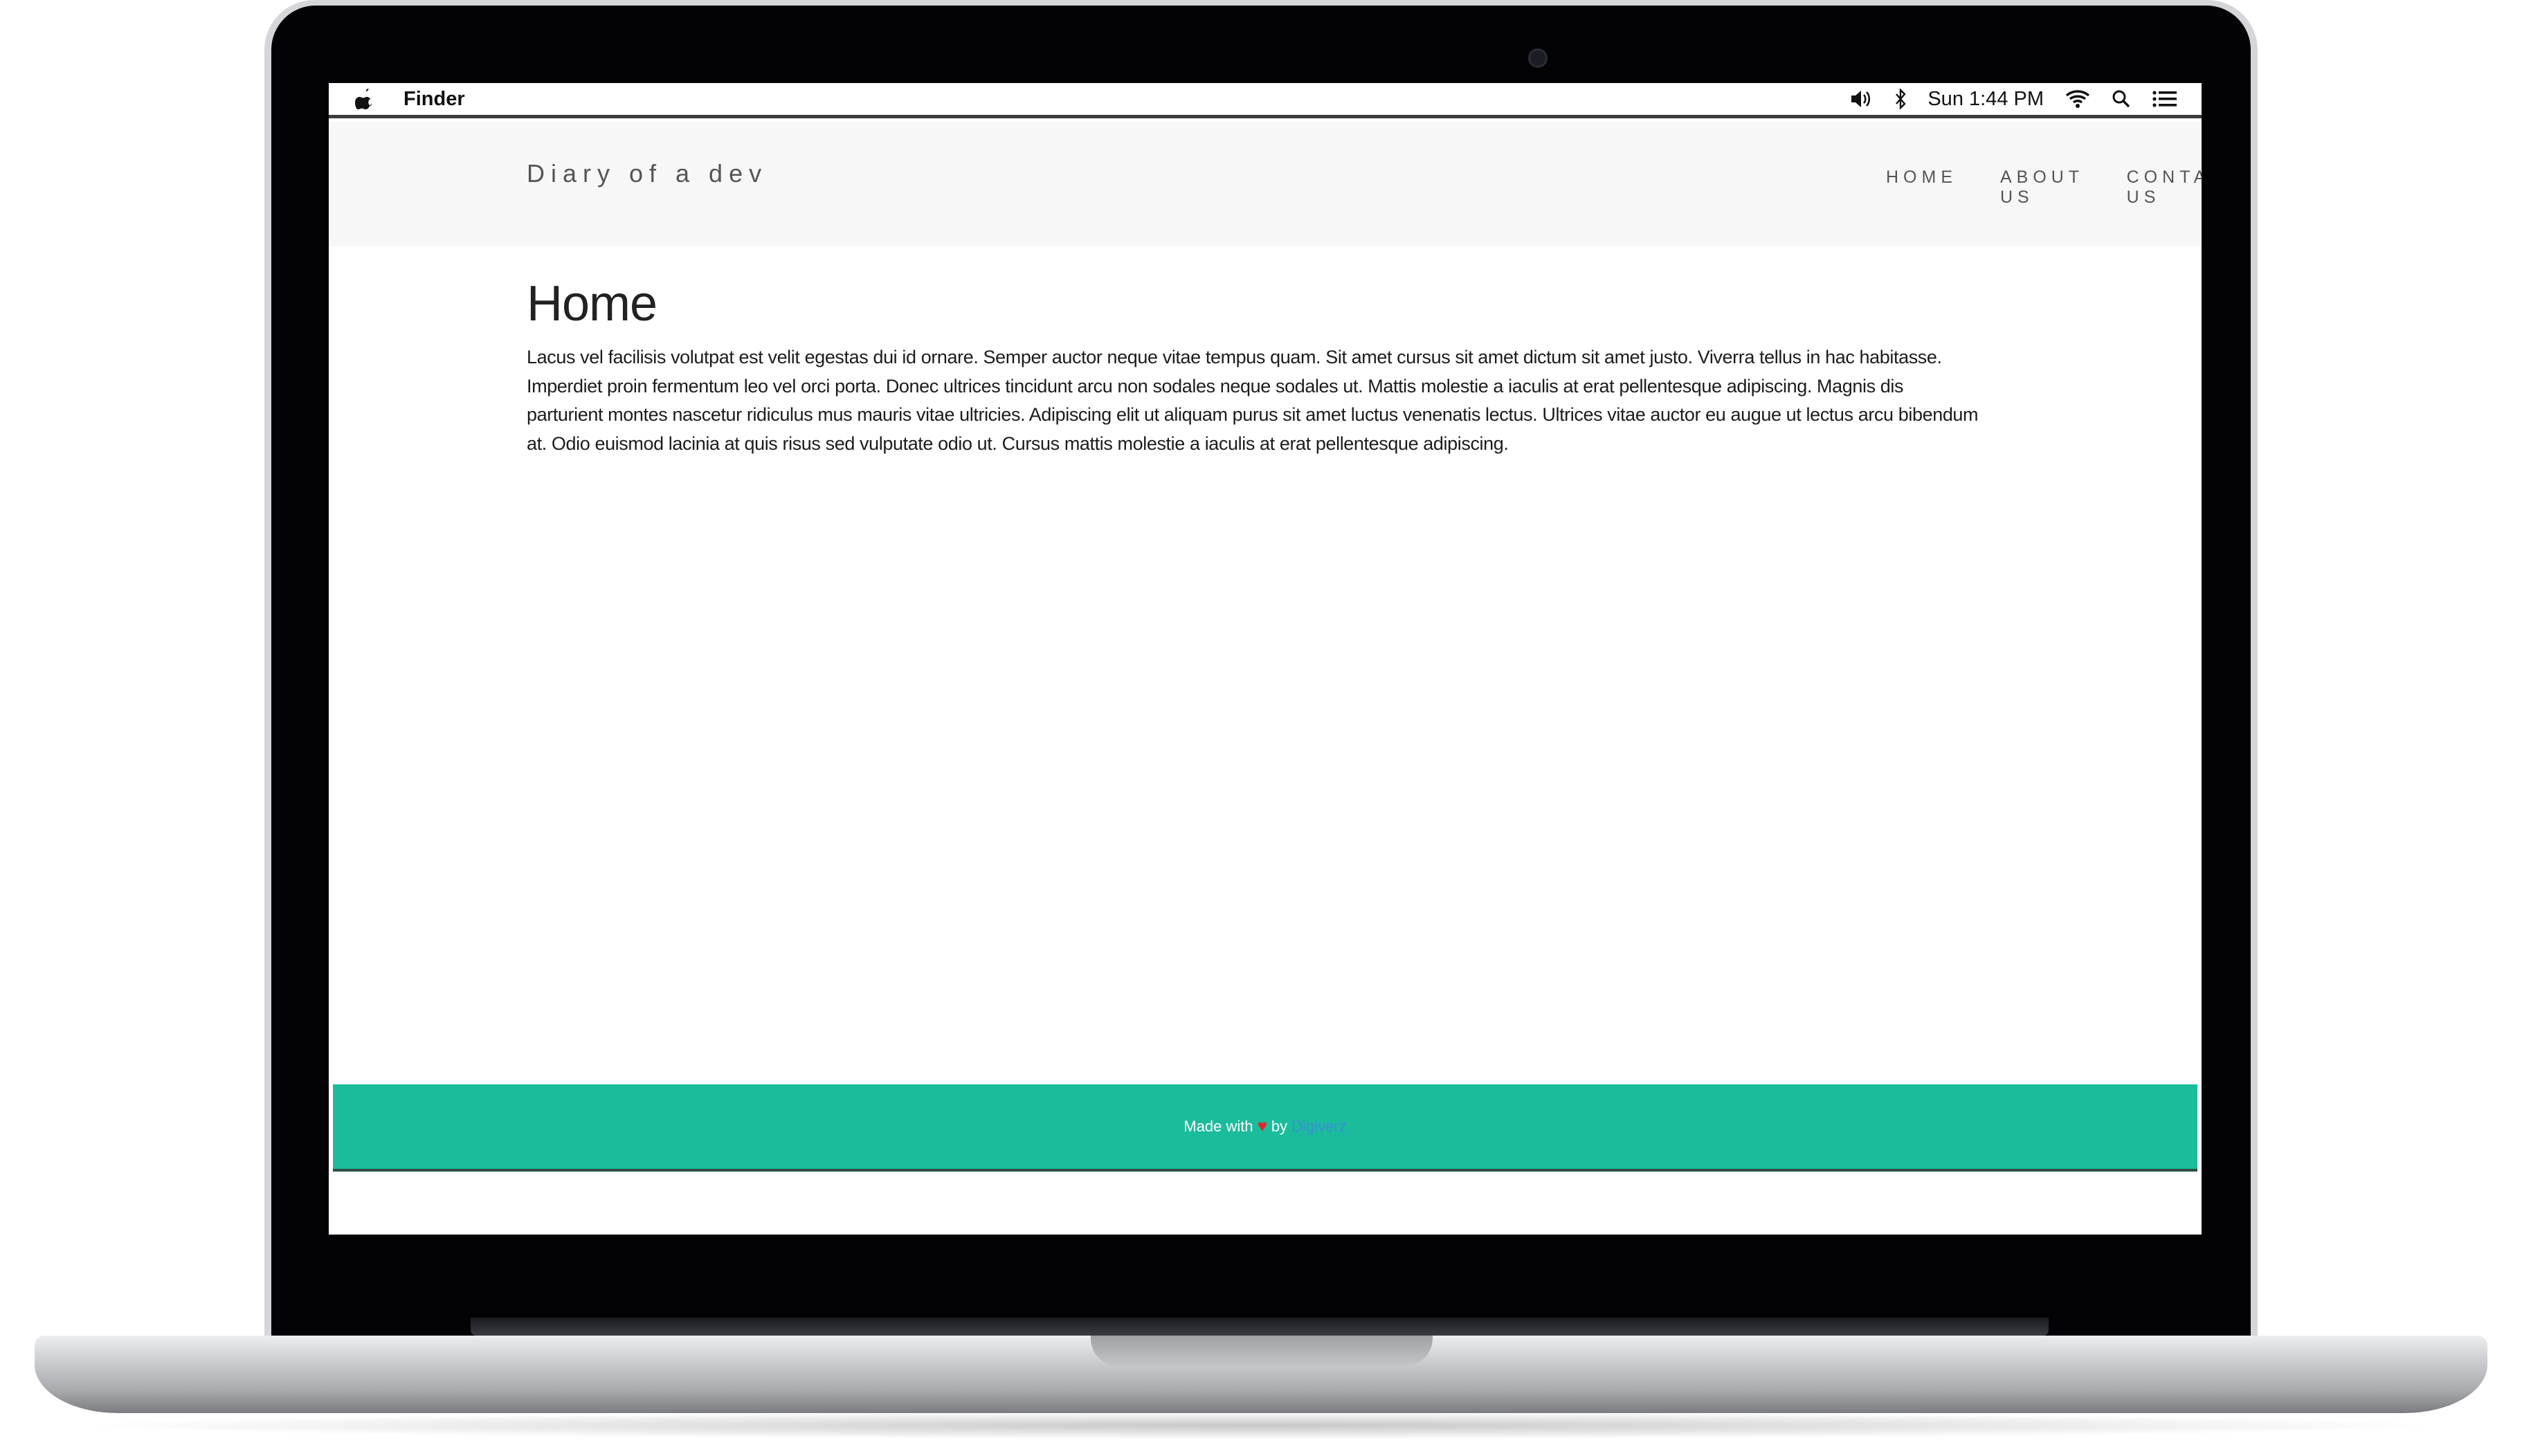 This screenshot has width=2522, height=1456. What do you see at coordinates (1265, 184) in the screenshot?
I see `site-header: Diary of a dev HOME ABOUT US CONTACT US` at bounding box center [1265, 184].